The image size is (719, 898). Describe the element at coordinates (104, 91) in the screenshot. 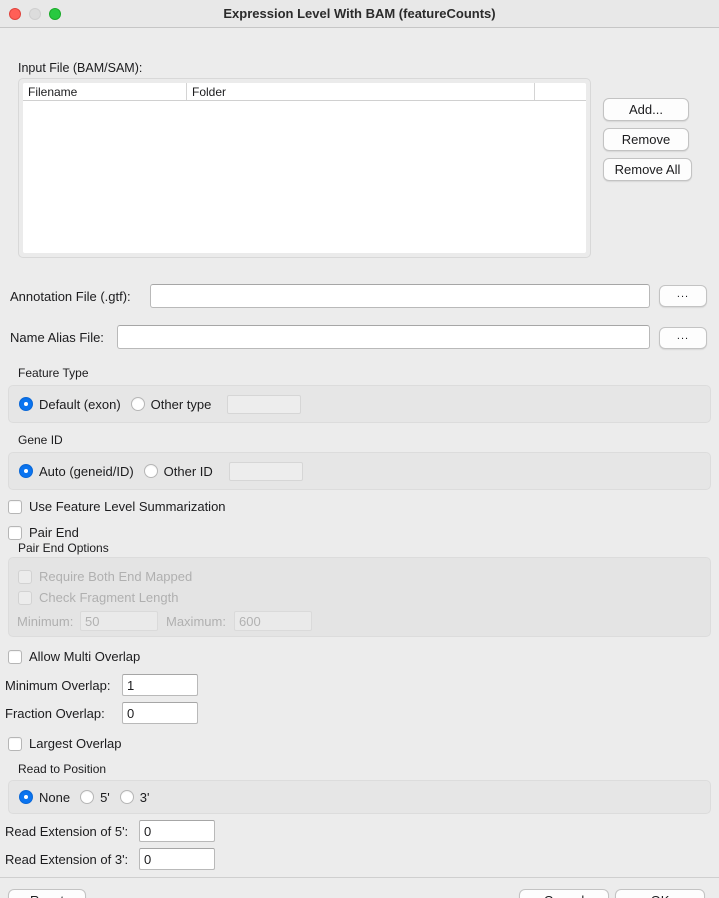

I see `column-header-filename: Filename` at that location.